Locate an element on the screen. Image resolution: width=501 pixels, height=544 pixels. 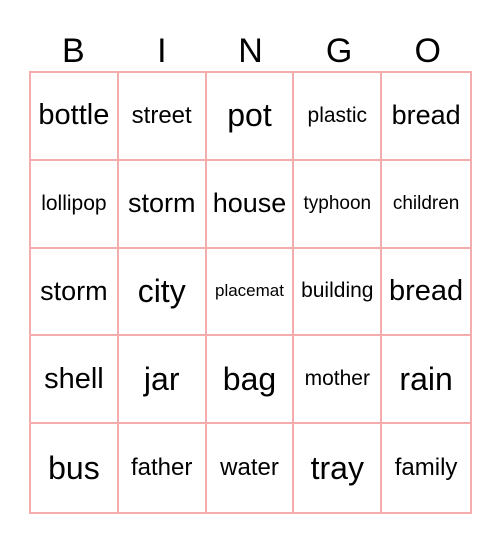
bingo-cell: children is located at coordinates (426, 205).